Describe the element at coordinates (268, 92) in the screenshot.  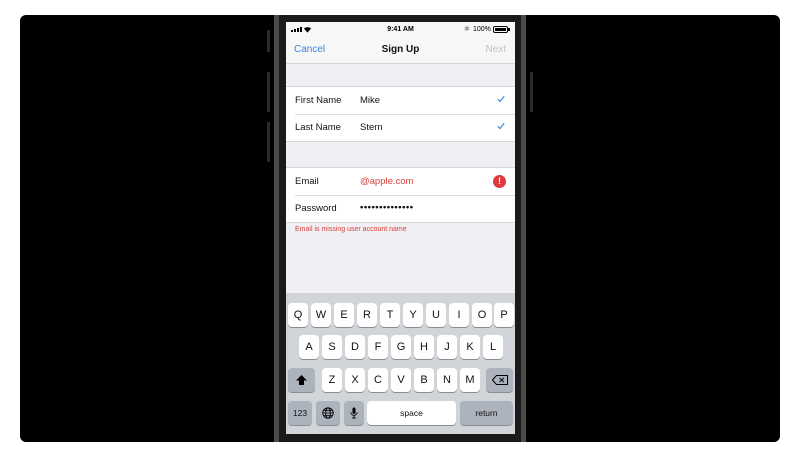
I see `volume-up-button` at that location.